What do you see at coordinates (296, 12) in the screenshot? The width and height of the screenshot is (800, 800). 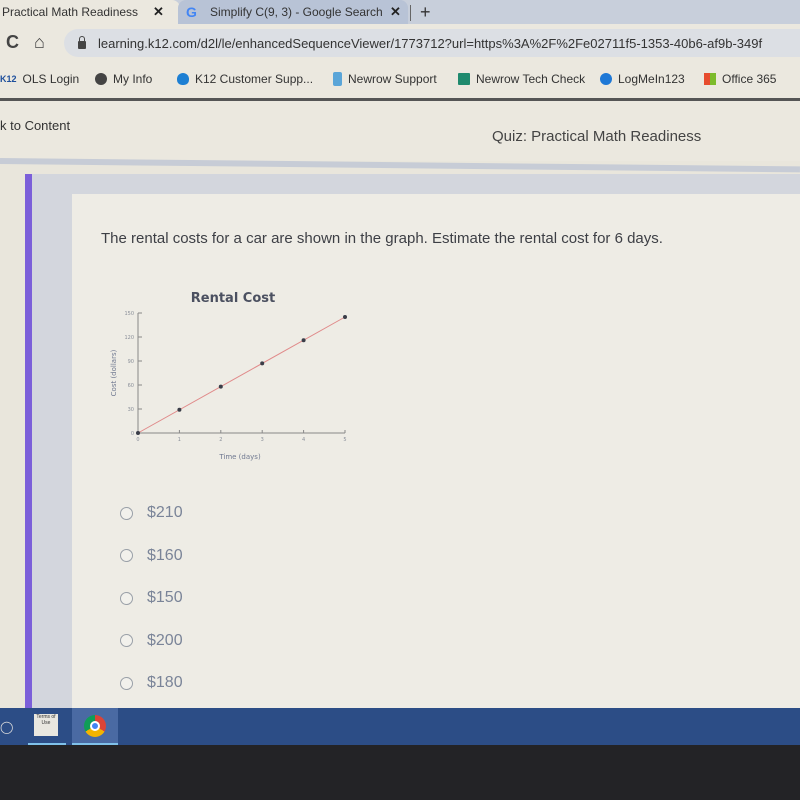 I see `tab-title: Simplify C(9, 3) - Google Search` at bounding box center [296, 12].